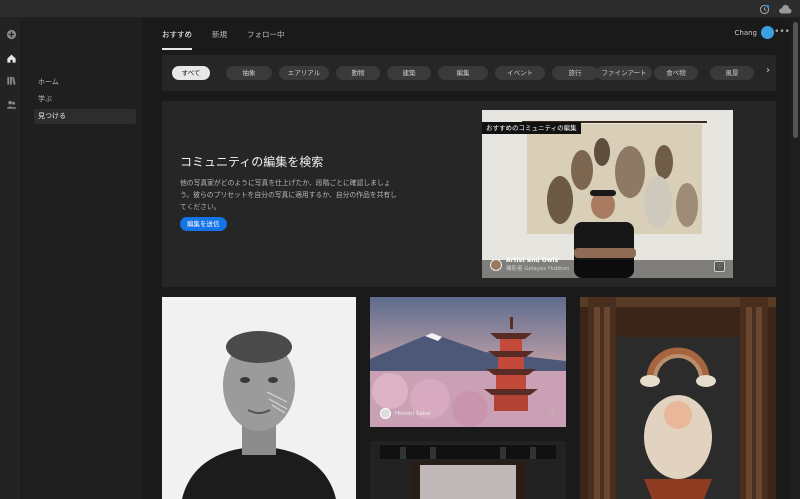 Image resolution: width=800 pixels, height=499 pixels. I want to click on pagoda-author-info: Hiroshi Sakai, so click(405, 413).